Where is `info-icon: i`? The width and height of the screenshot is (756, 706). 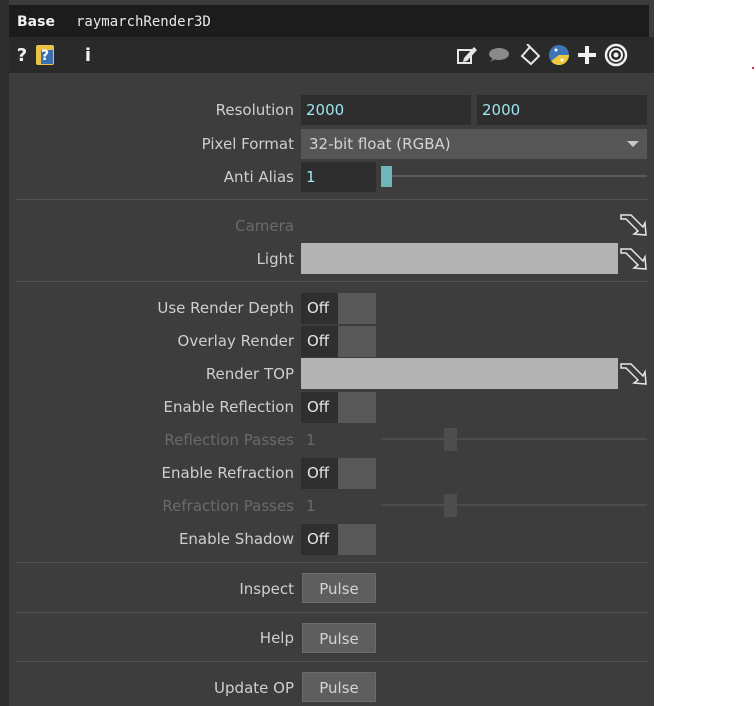 info-icon: i is located at coordinates (88, 55).